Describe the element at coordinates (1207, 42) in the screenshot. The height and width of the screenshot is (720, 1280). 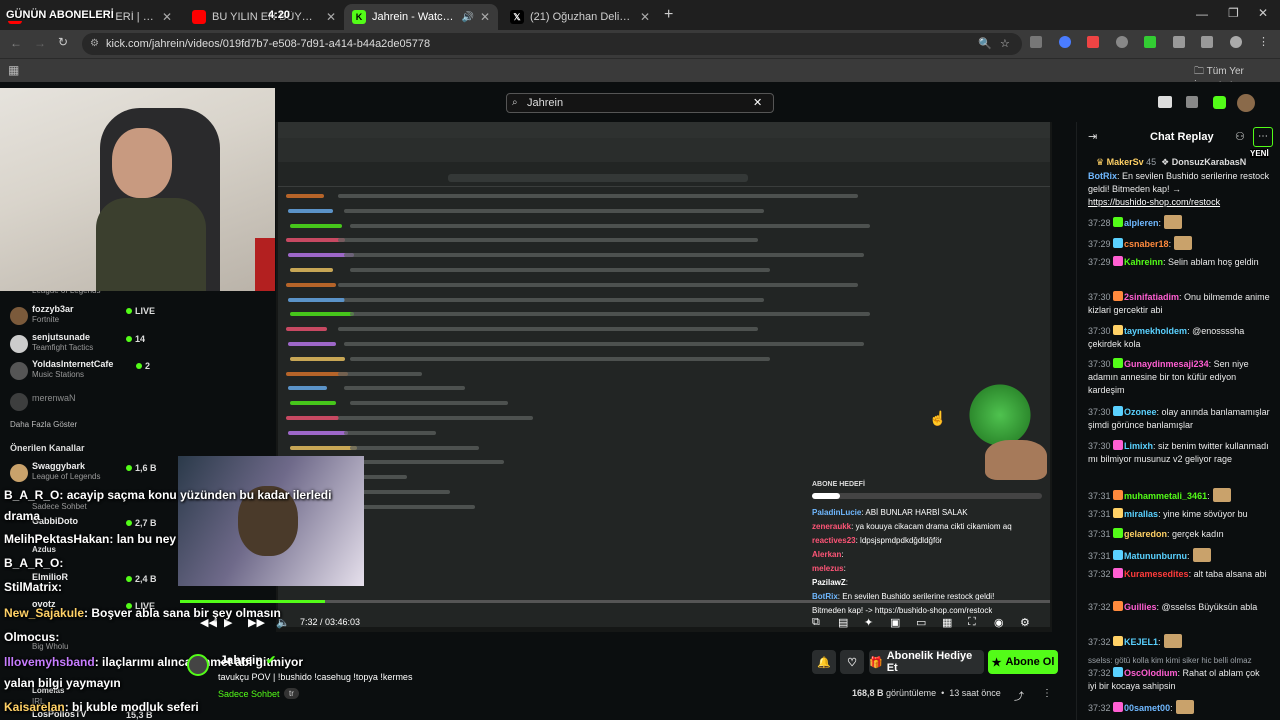
I see `media-control-icon` at that location.